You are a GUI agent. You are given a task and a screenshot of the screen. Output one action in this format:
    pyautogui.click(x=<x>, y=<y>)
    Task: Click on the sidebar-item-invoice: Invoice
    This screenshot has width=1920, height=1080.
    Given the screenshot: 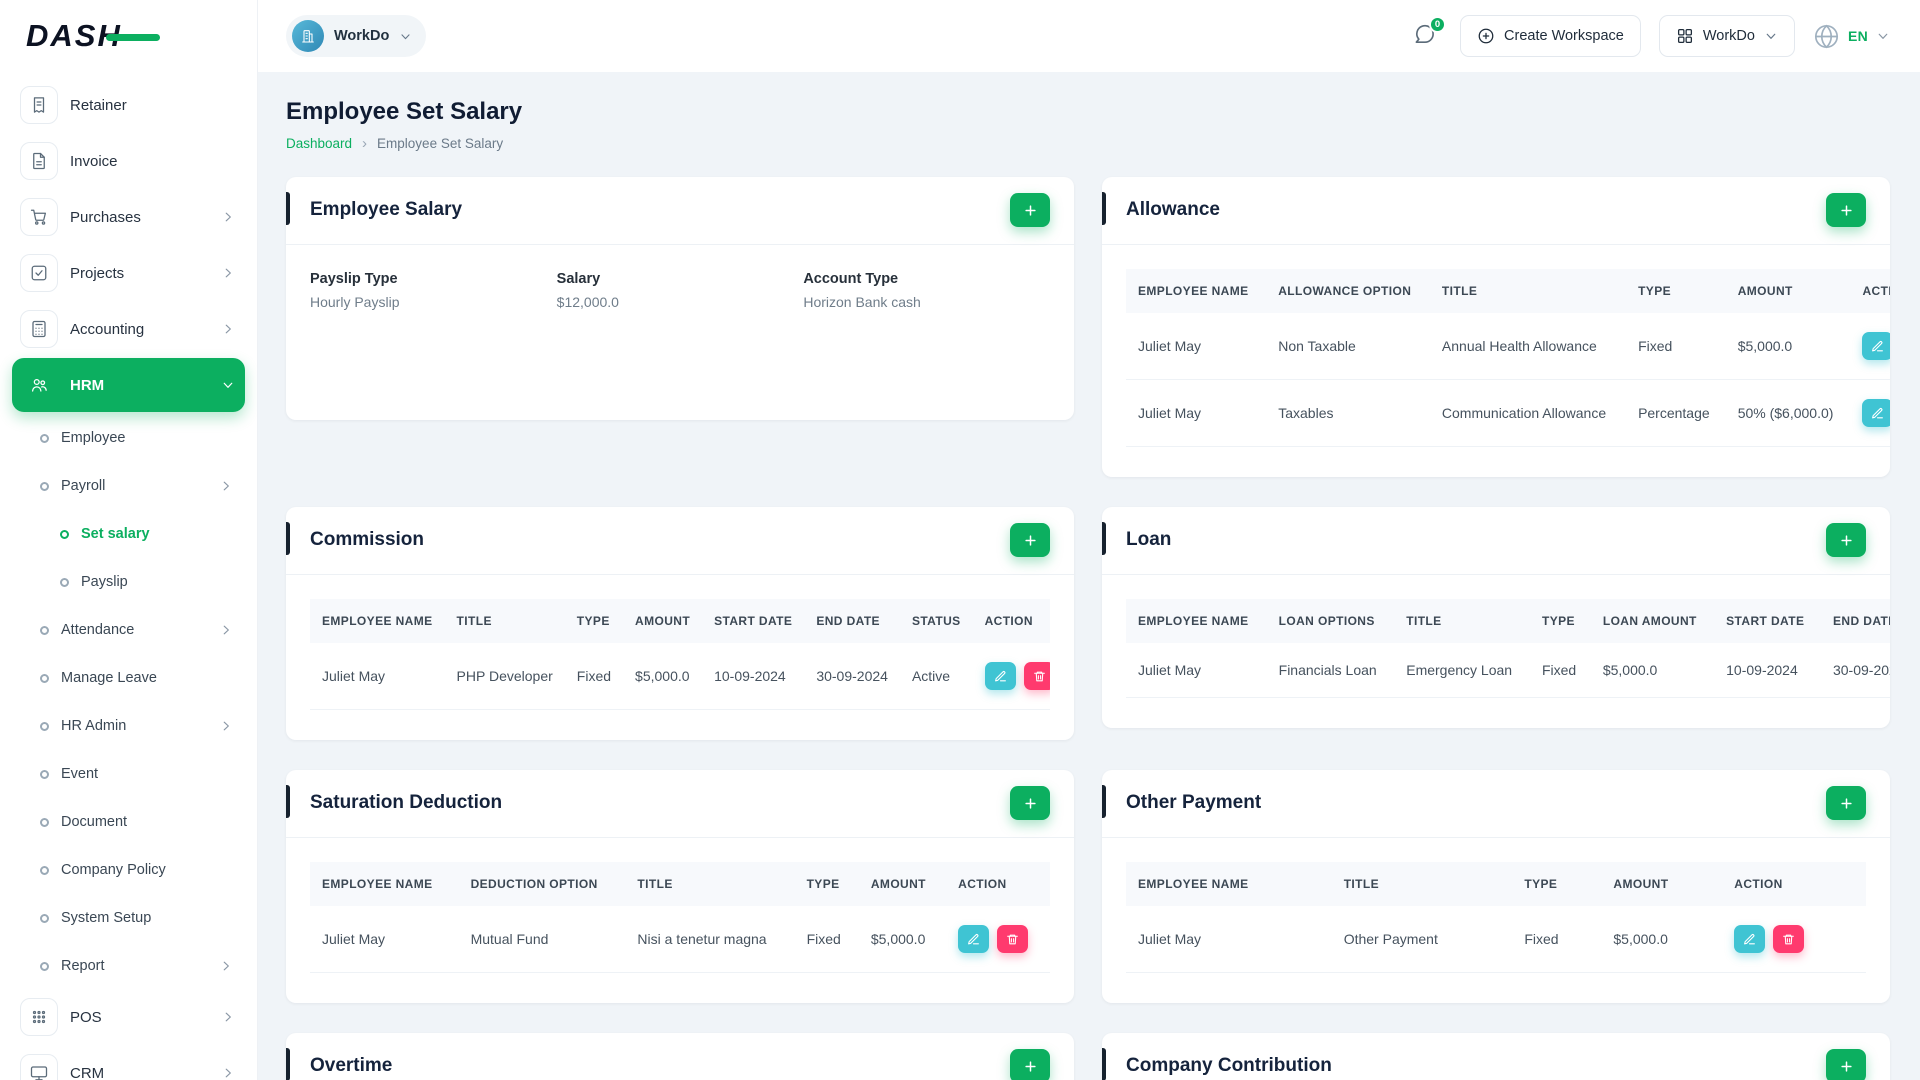 What is the action you would take?
    pyautogui.click(x=128, y=161)
    